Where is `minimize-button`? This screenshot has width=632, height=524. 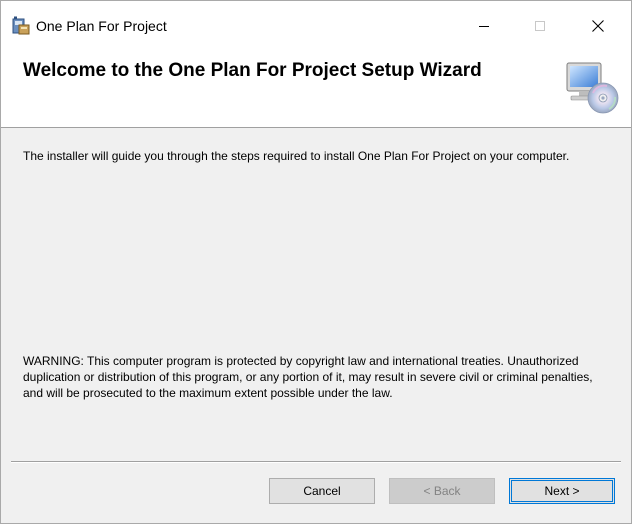 minimize-button is located at coordinates (484, 26).